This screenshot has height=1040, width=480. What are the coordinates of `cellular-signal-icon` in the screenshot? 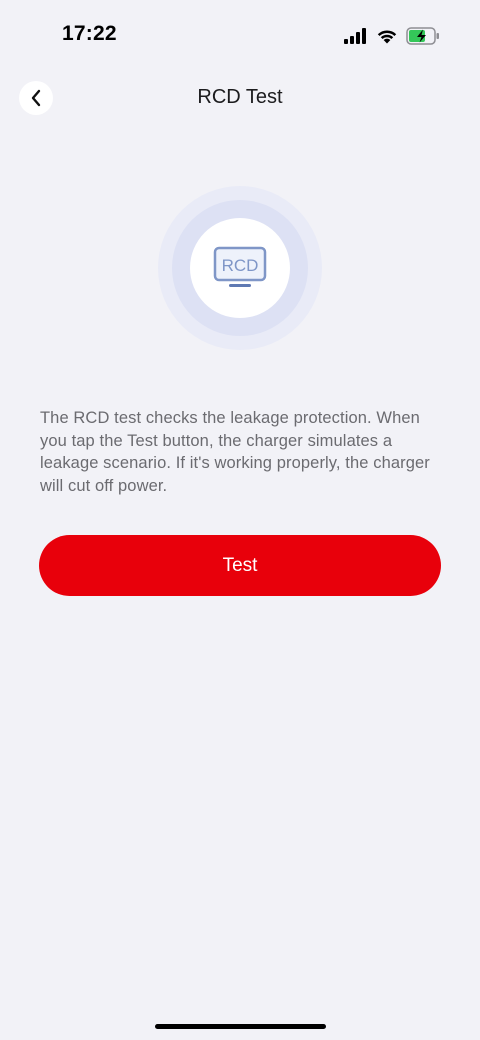 It's located at (355, 36).